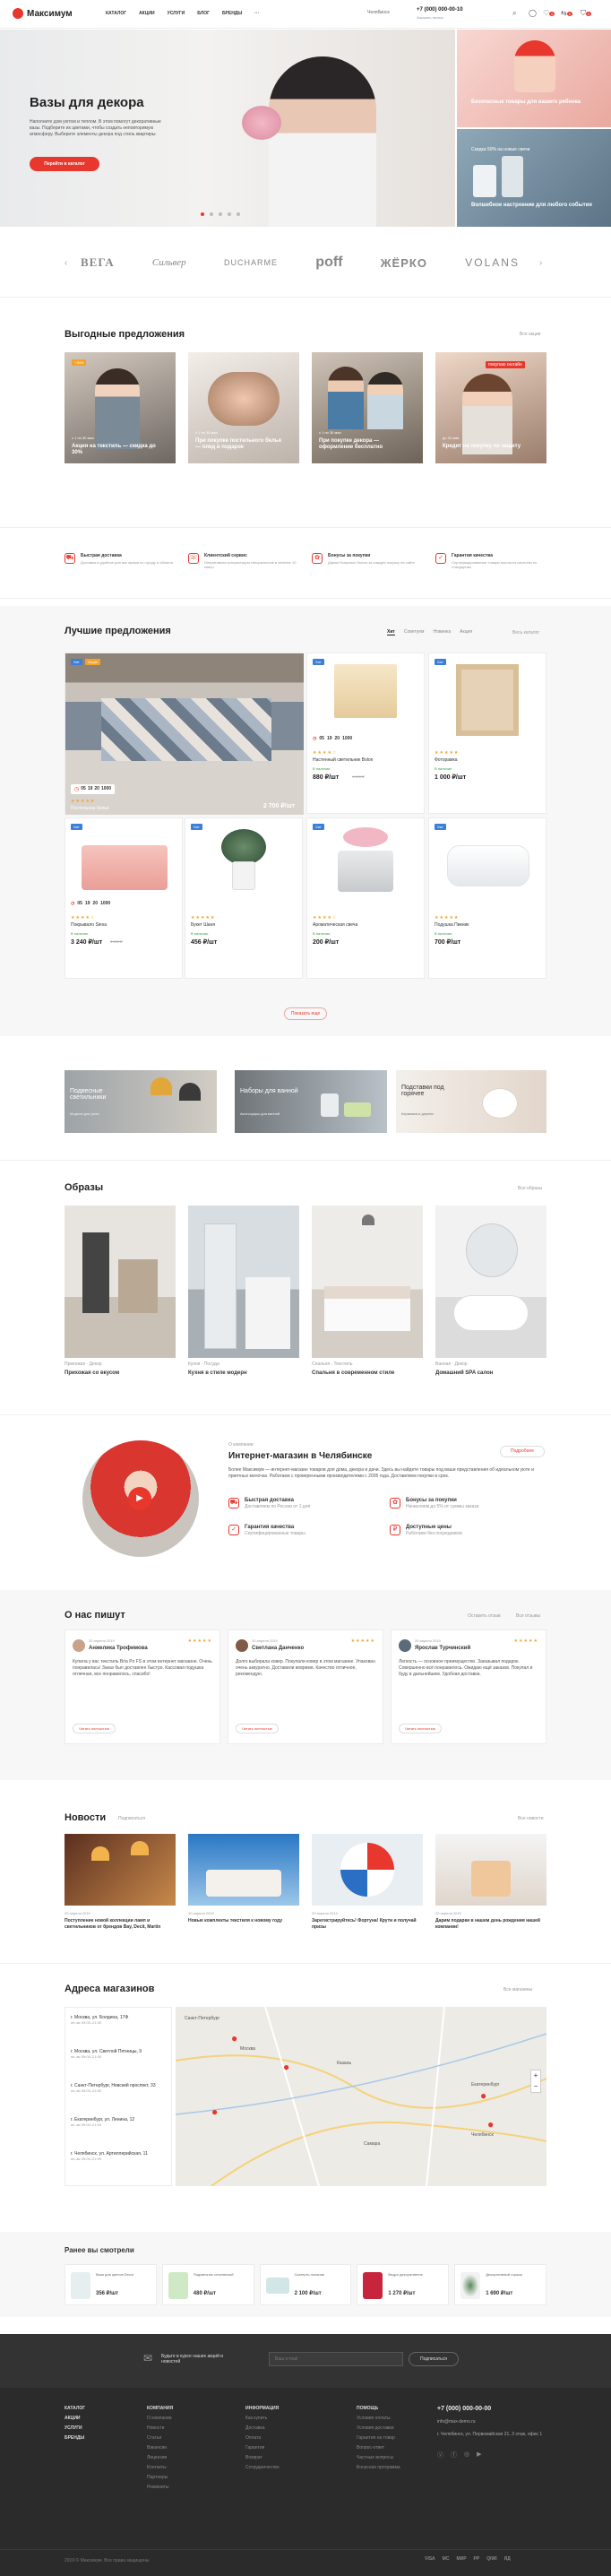 The image size is (611, 2576). Describe the element at coordinates (525, 632) in the screenshot. I see `best-all-link: Весь каталог` at that location.